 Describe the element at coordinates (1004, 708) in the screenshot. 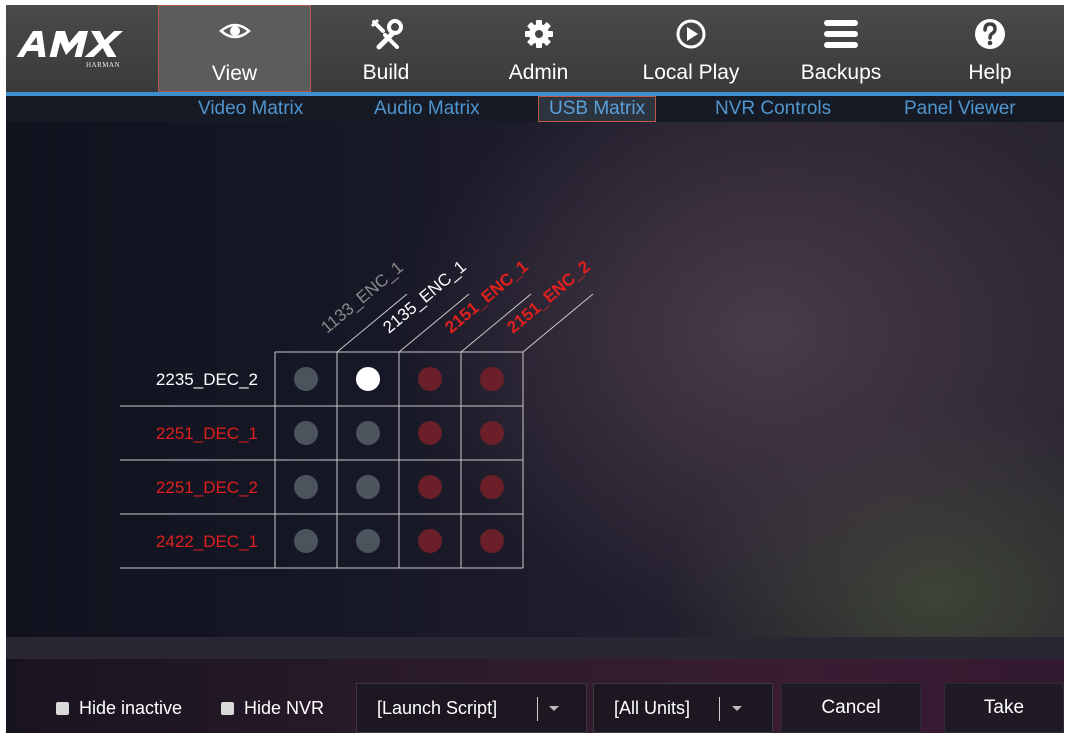

I see `take-button: Take` at that location.